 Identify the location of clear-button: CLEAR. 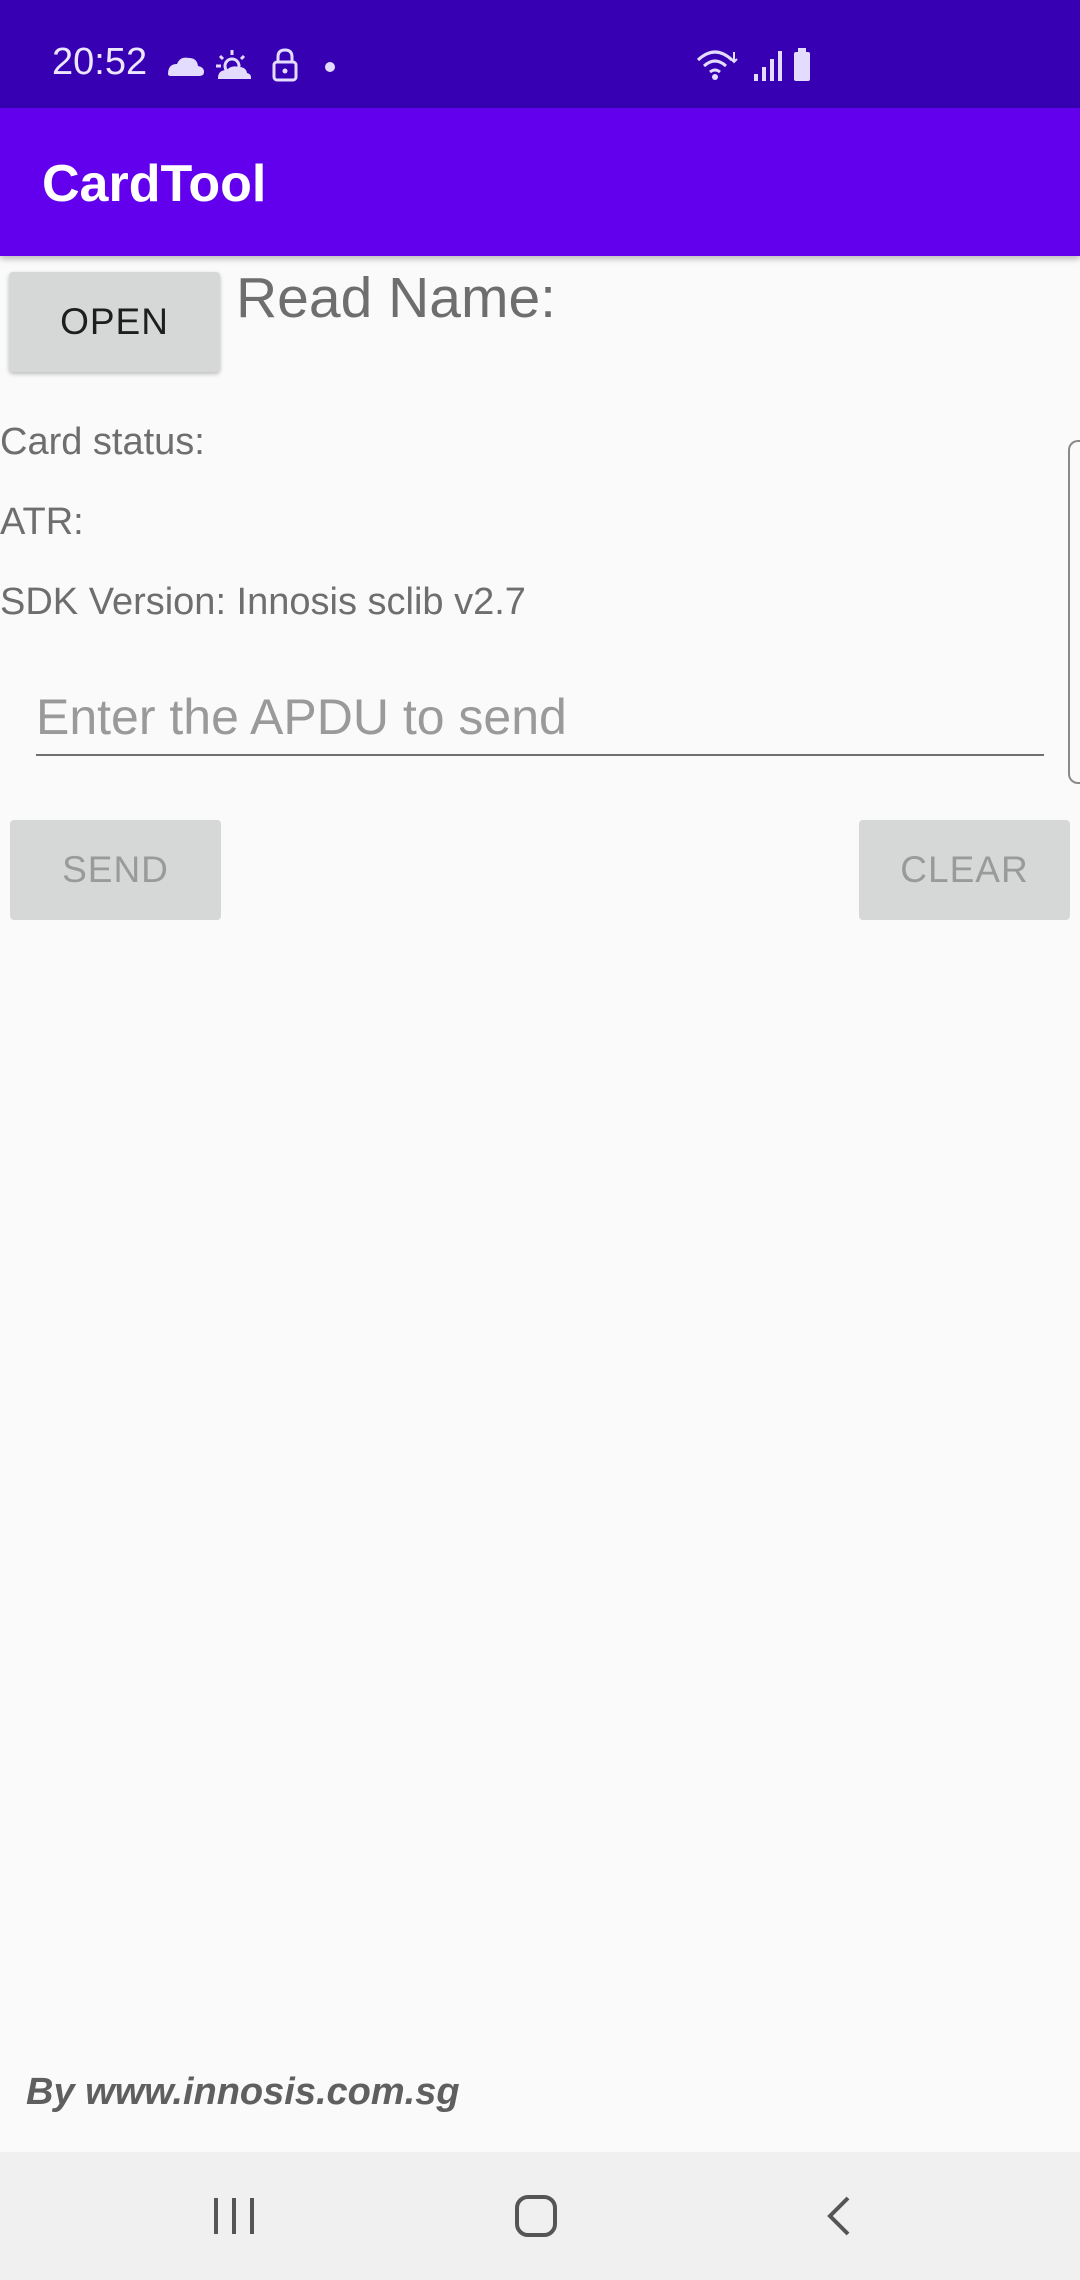
(964, 870).